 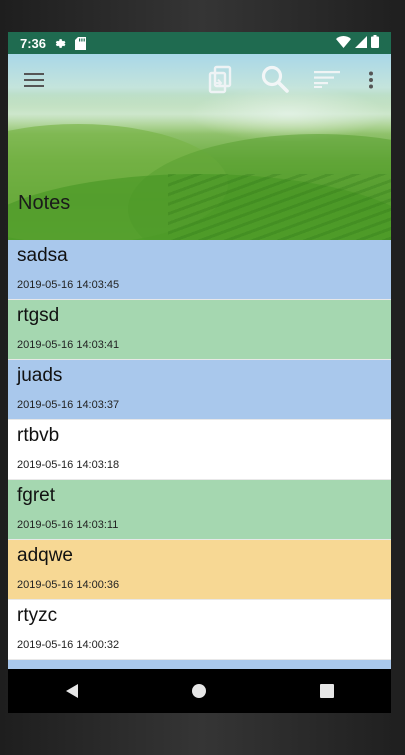 I want to click on note-item: juads 2019-05-16 14:03:37, so click(x=199, y=390).